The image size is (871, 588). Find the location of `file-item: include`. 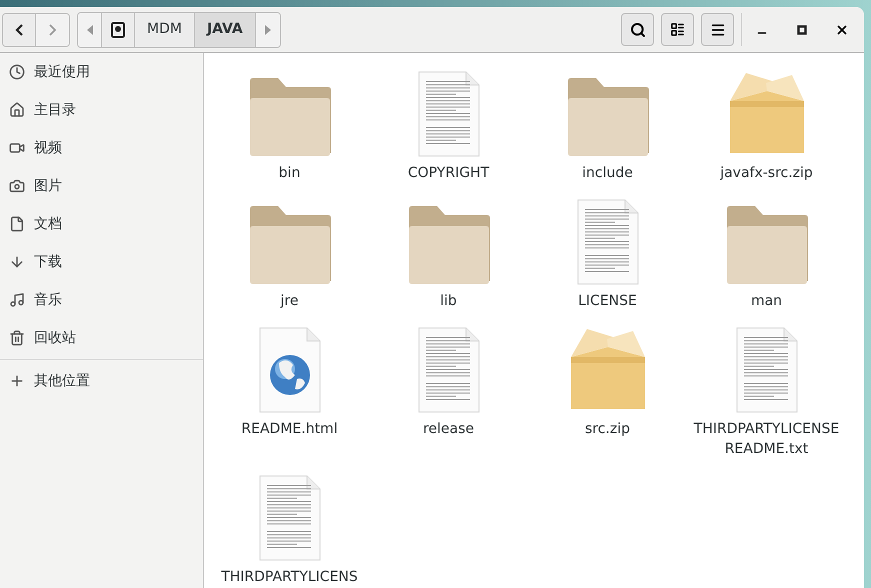

file-item: include is located at coordinates (607, 124).